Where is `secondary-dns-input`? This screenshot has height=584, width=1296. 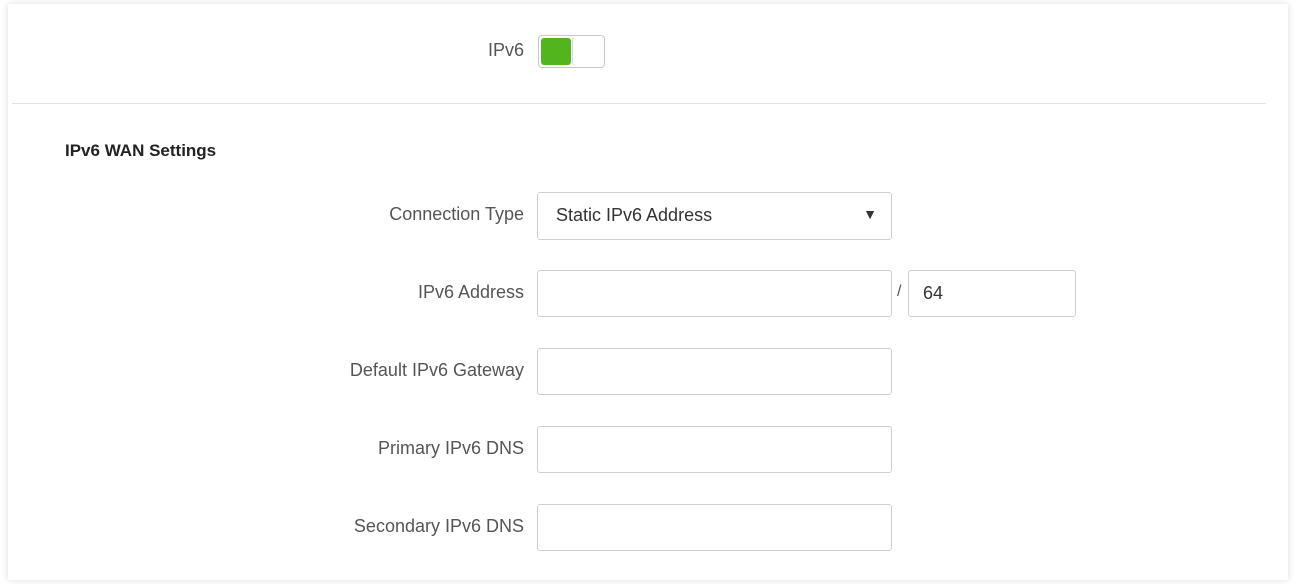 secondary-dns-input is located at coordinates (714, 527).